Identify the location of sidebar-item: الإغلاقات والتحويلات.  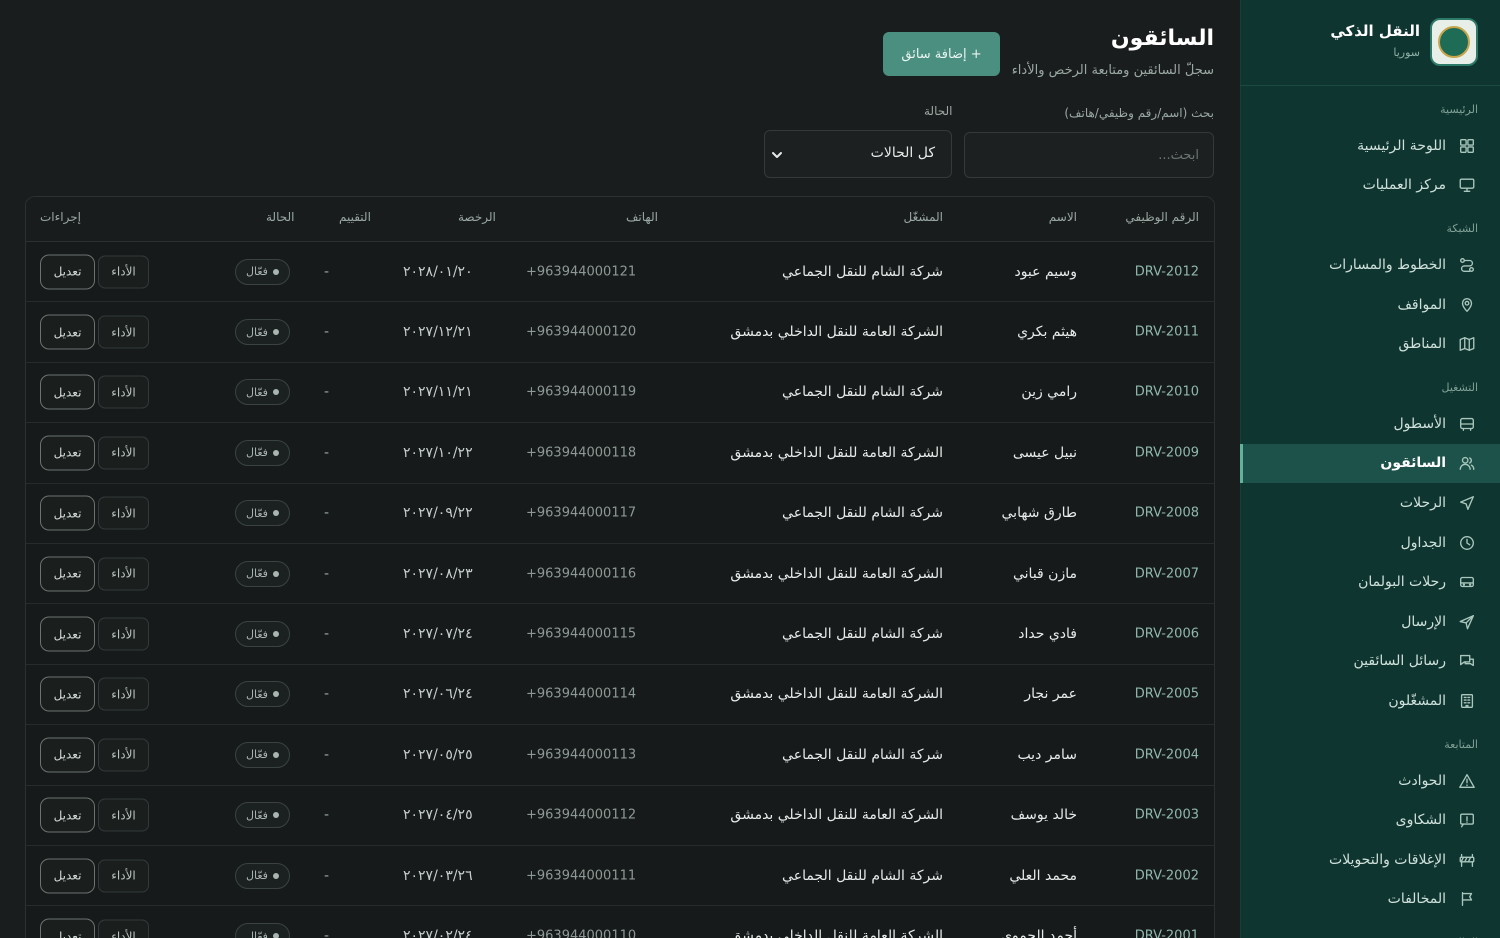
(1370, 860).